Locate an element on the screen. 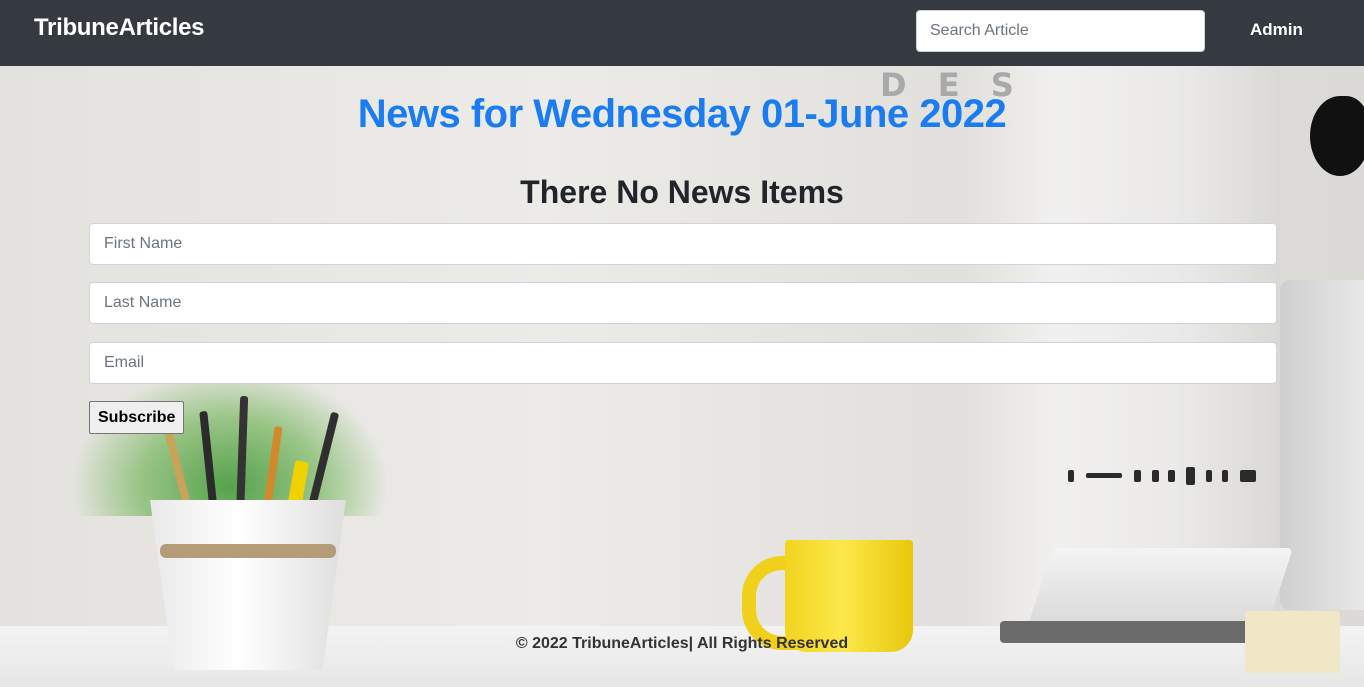 Image resolution: width=1364 pixels, height=687 pixels. top-navbar: TribuneArticles Admin is located at coordinates (682, 33).